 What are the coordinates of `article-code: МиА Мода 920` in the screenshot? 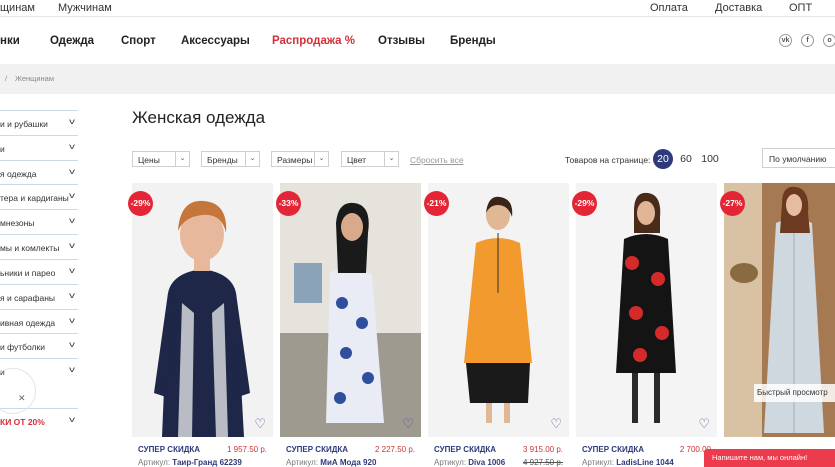 It's located at (348, 462).